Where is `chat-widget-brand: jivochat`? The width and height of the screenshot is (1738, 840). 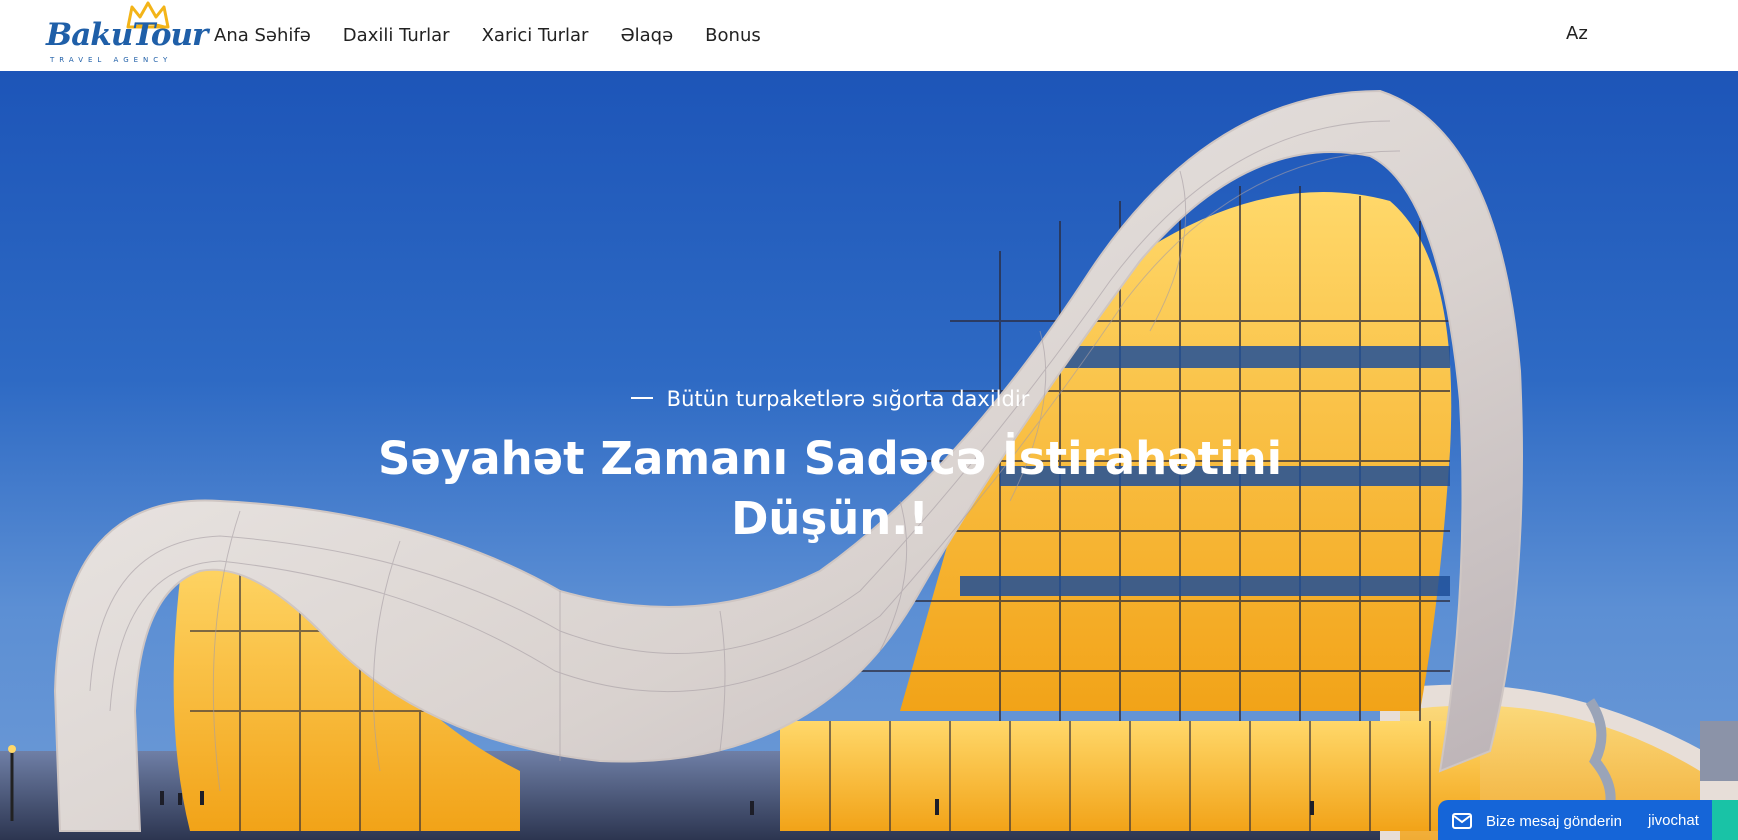
chat-widget-brand: jivochat is located at coordinates (1673, 820).